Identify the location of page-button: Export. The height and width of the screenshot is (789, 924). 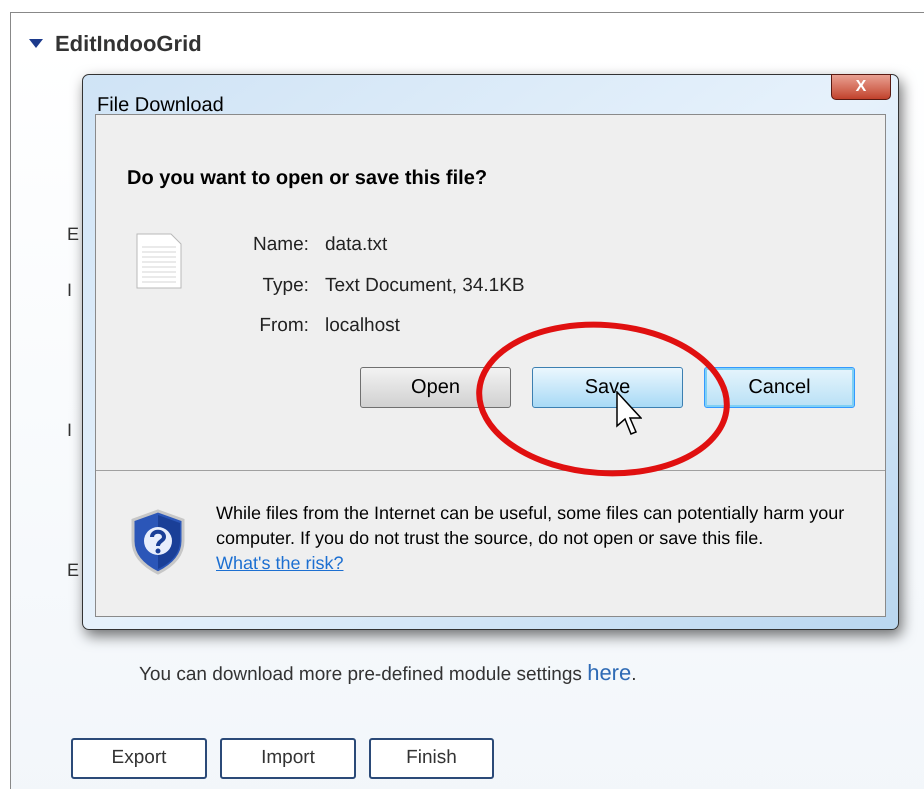
(139, 758).